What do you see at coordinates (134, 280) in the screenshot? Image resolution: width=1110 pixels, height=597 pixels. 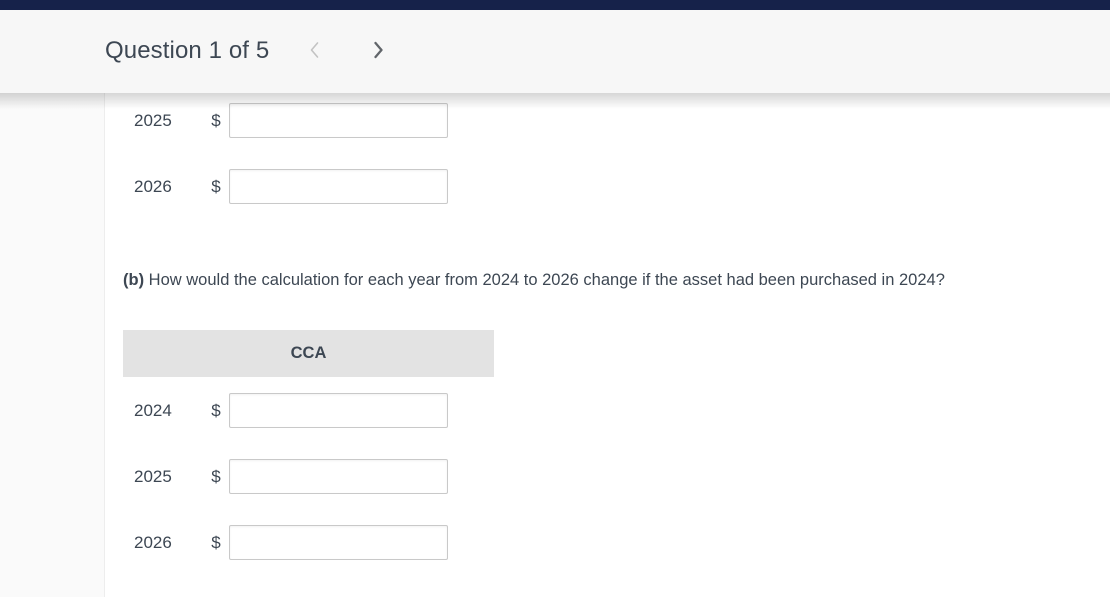 I see `part-label: (b)` at bounding box center [134, 280].